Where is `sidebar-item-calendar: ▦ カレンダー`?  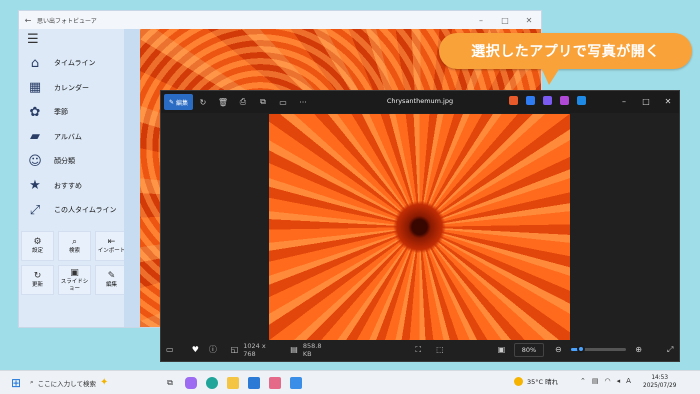 sidebar-item-calendar: ▦ カレンダー is located at coordinates (71, 88).